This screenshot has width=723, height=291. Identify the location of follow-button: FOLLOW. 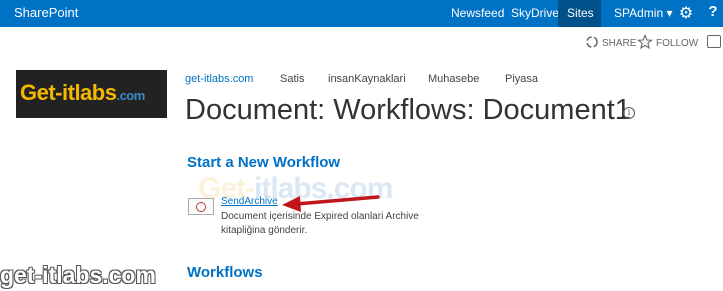
(677, 43).